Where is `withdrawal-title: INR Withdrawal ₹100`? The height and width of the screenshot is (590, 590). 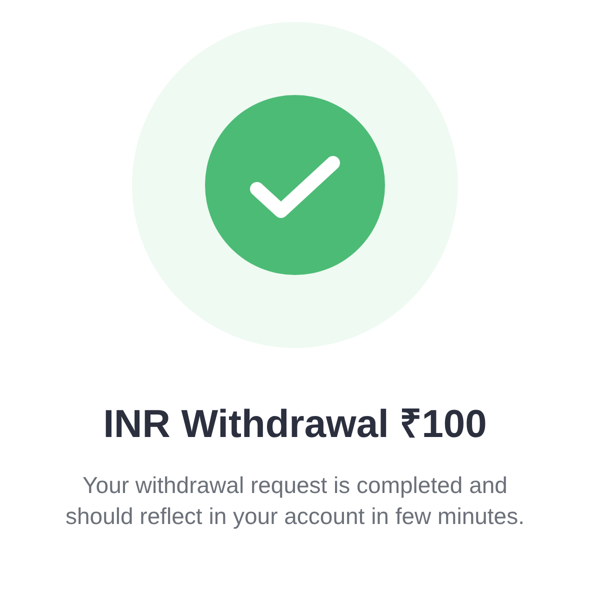 withdrawal-title: INR Withdrawal ₹100 is located at coordinates (295, 425).